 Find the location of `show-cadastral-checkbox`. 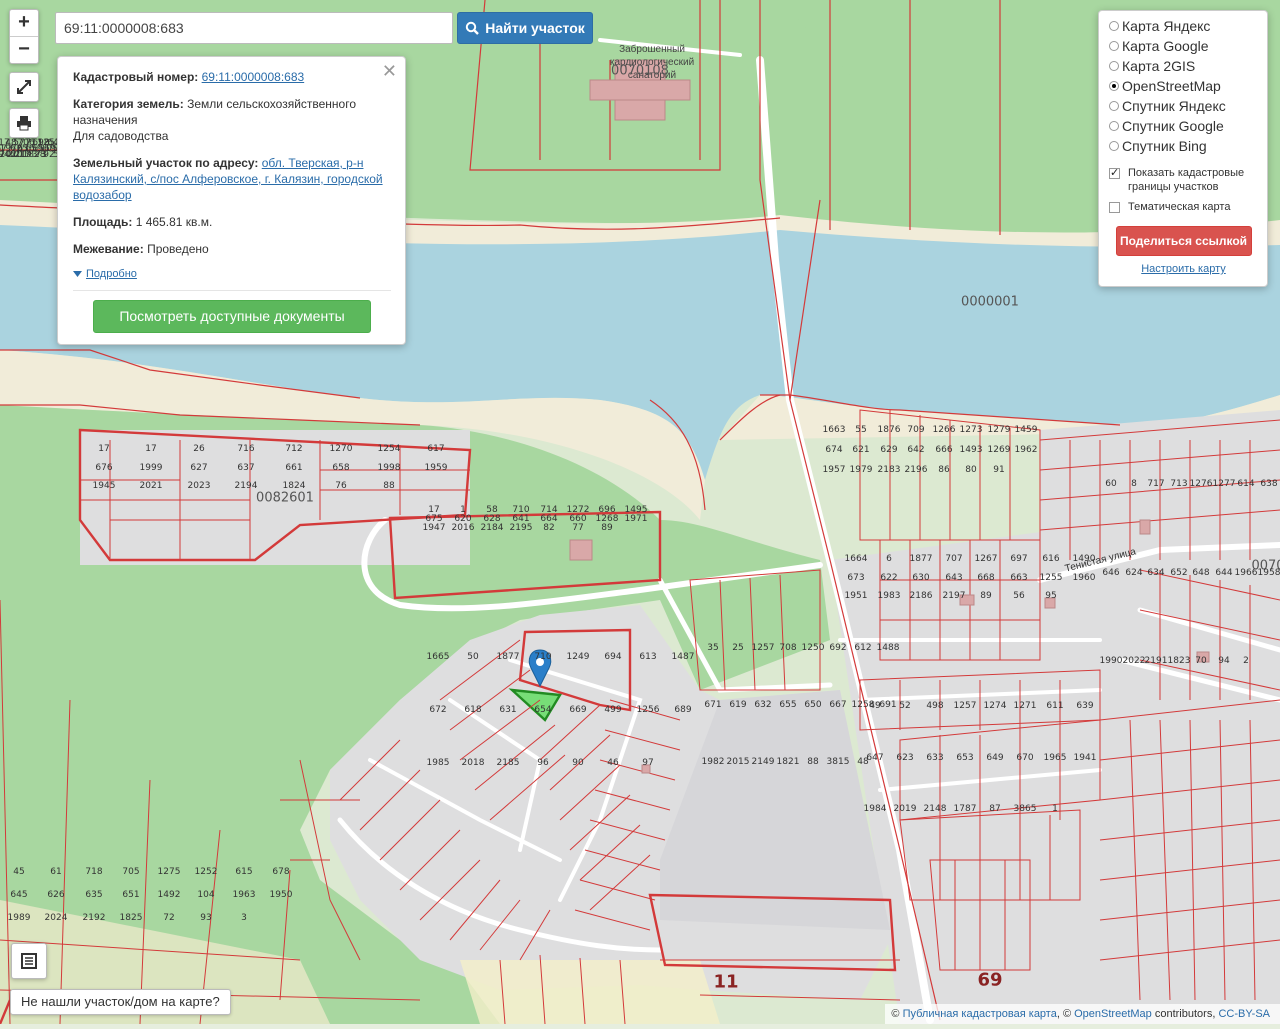

show-cadastral-checkbox is located at coordinates (1114, 173).